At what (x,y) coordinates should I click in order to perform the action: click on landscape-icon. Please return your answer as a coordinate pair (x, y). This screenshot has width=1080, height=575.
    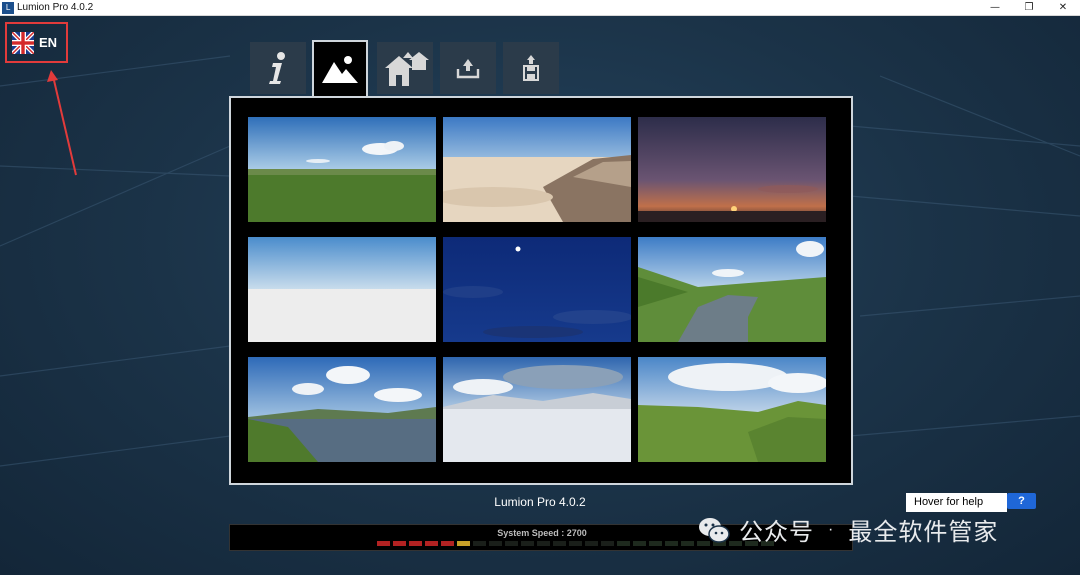
    Looking at the image, I should click on (340, 69).